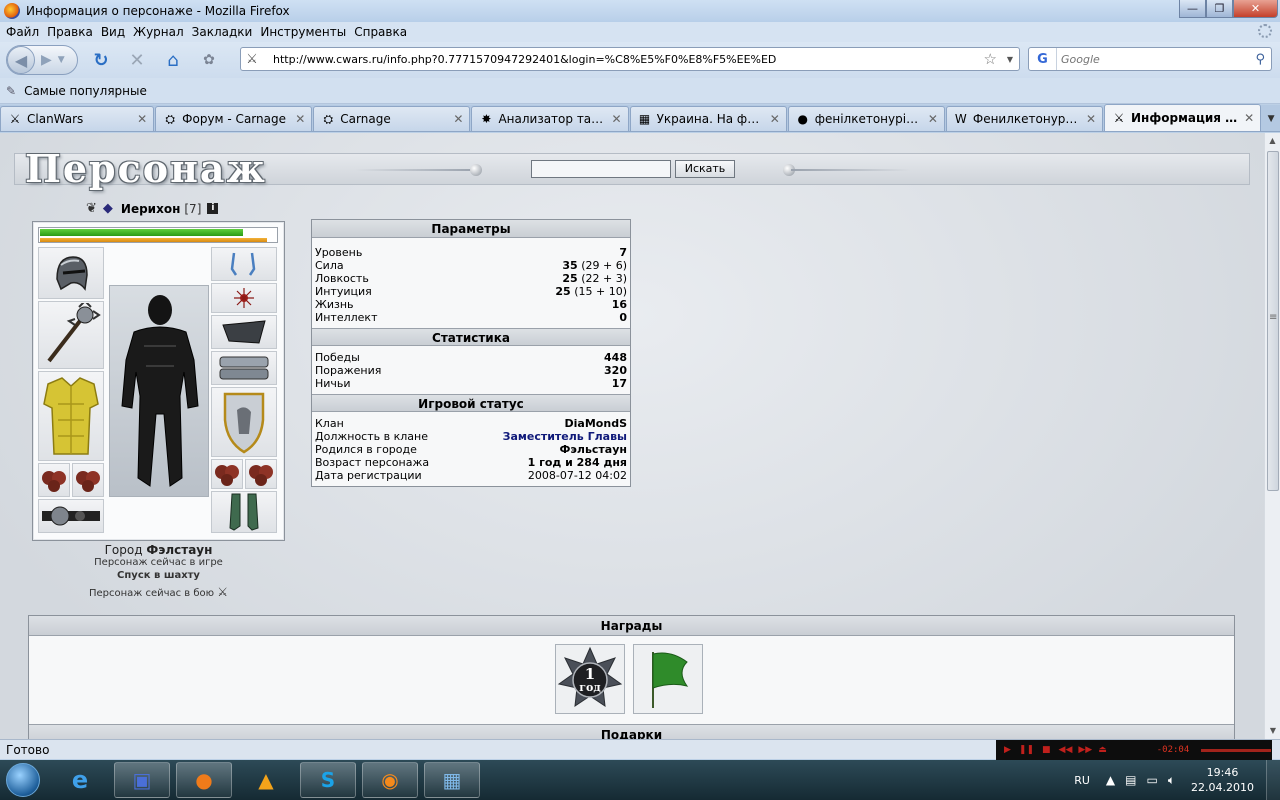 This screenshot has height=800, width=1280. I want to click on show-desktop-button, so click(1273, 780).